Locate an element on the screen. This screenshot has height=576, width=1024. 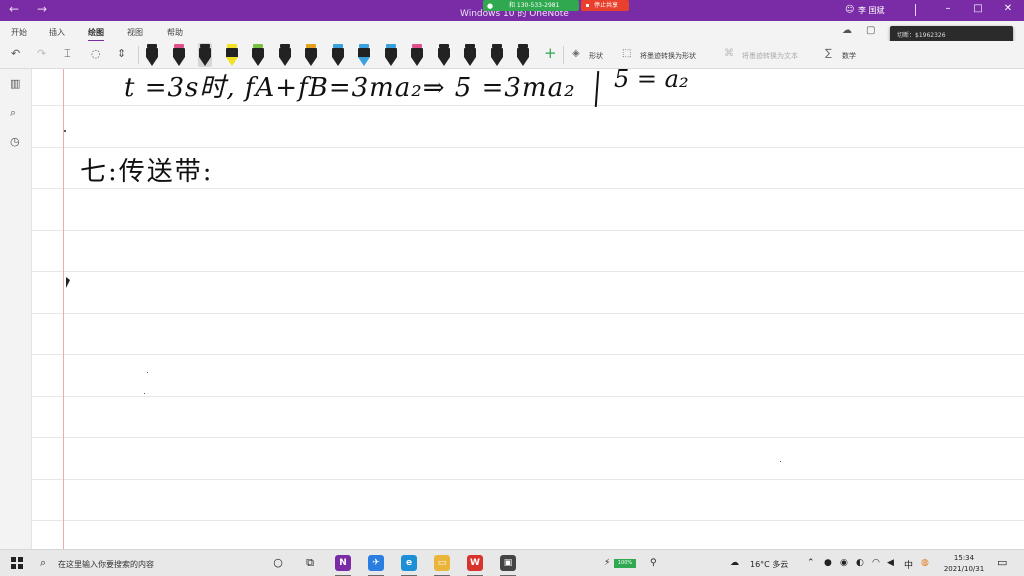
system-clock: 15:34 2021/10/31 is located at coordinates (964, 564).